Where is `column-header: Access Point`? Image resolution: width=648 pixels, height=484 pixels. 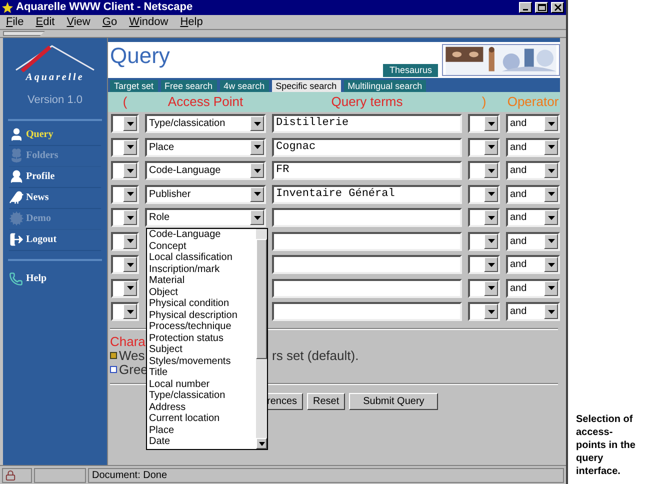
column-header: Access Point is located at coordinates (205, 102).